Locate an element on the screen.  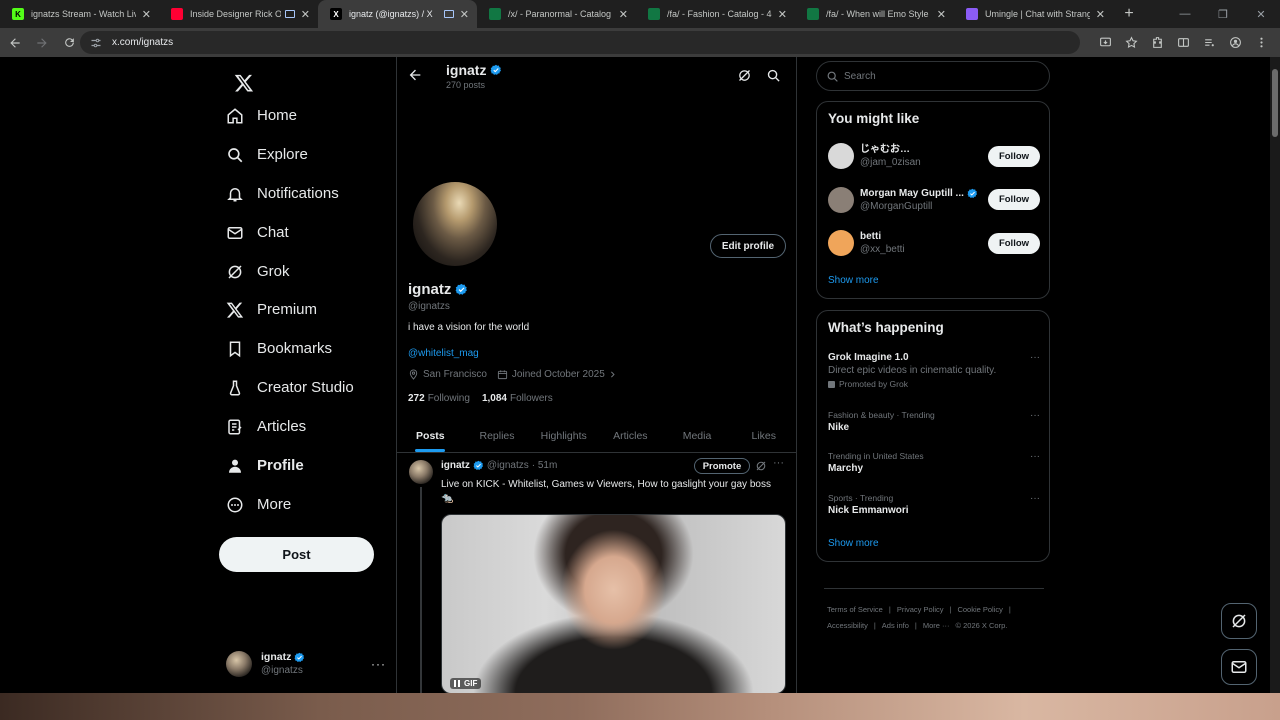
tab-likes: Likes is located at coordinates (763, 435).